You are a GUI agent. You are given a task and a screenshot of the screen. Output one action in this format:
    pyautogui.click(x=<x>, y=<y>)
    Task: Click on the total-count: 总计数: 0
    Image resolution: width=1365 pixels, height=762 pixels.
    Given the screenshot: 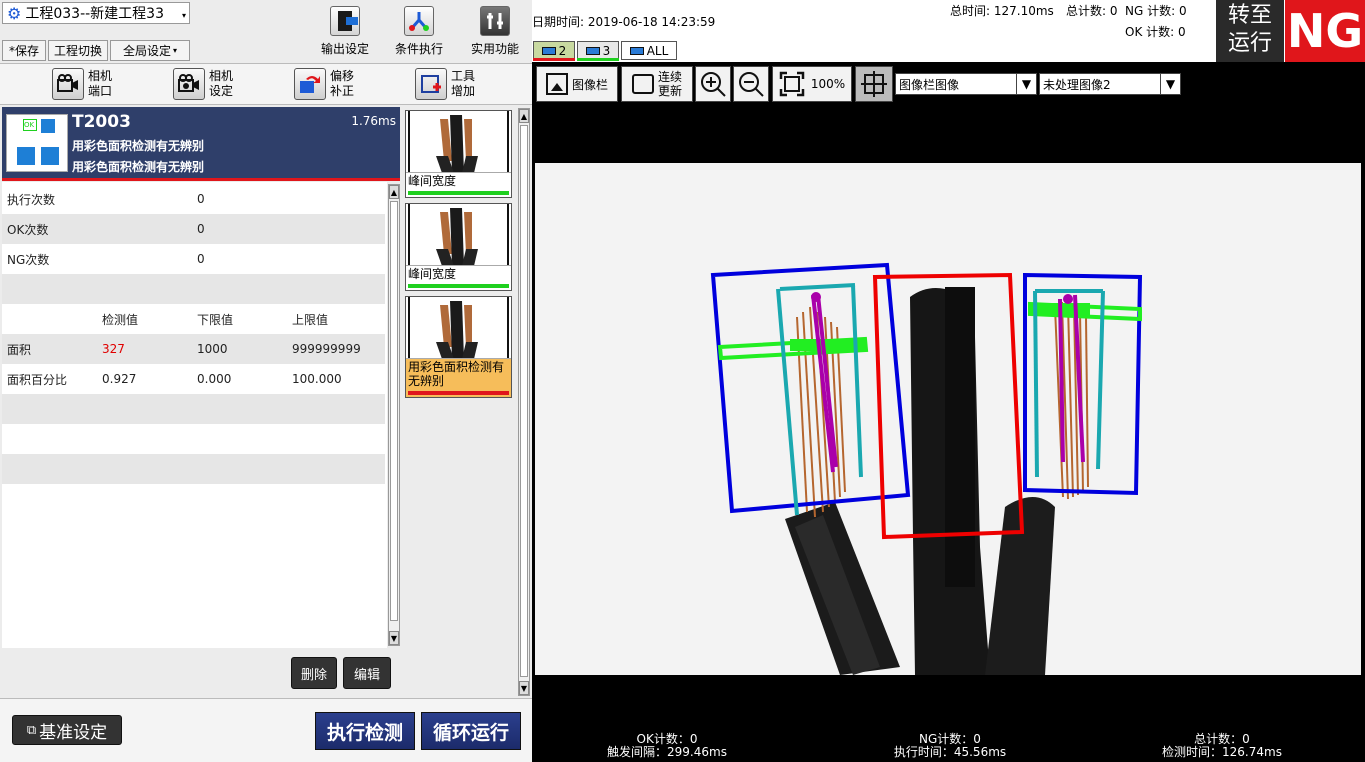 What is the action you would take?
    pyautogui.click(x=1092, y=11)
    